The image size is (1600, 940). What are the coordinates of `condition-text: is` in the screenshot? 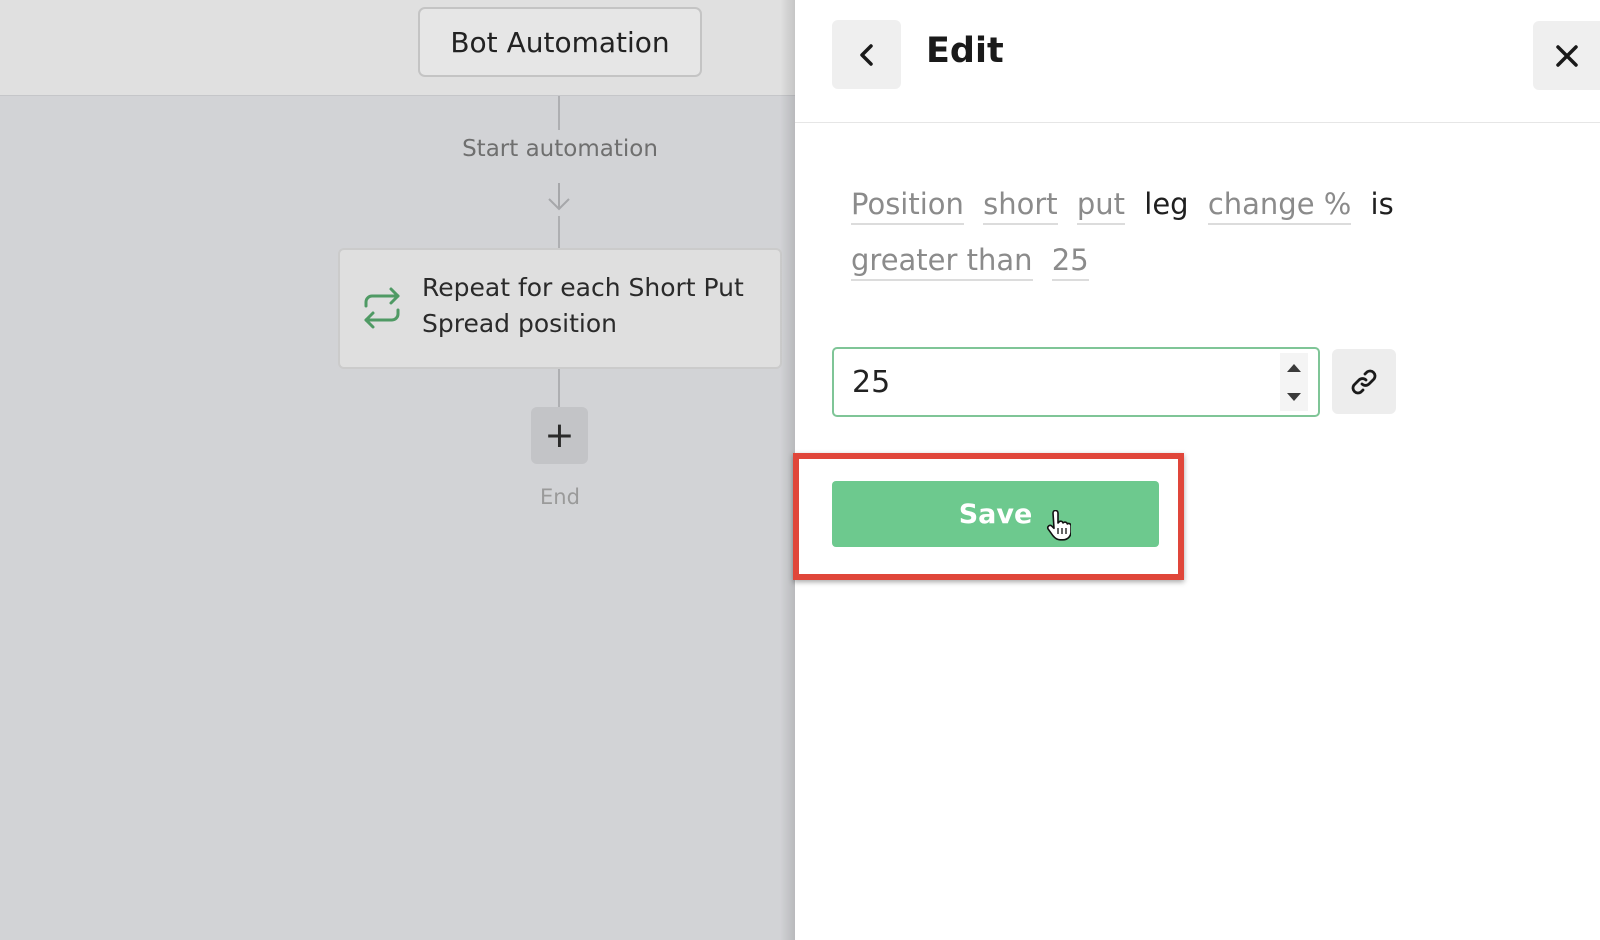 It's located at (1382, 204).